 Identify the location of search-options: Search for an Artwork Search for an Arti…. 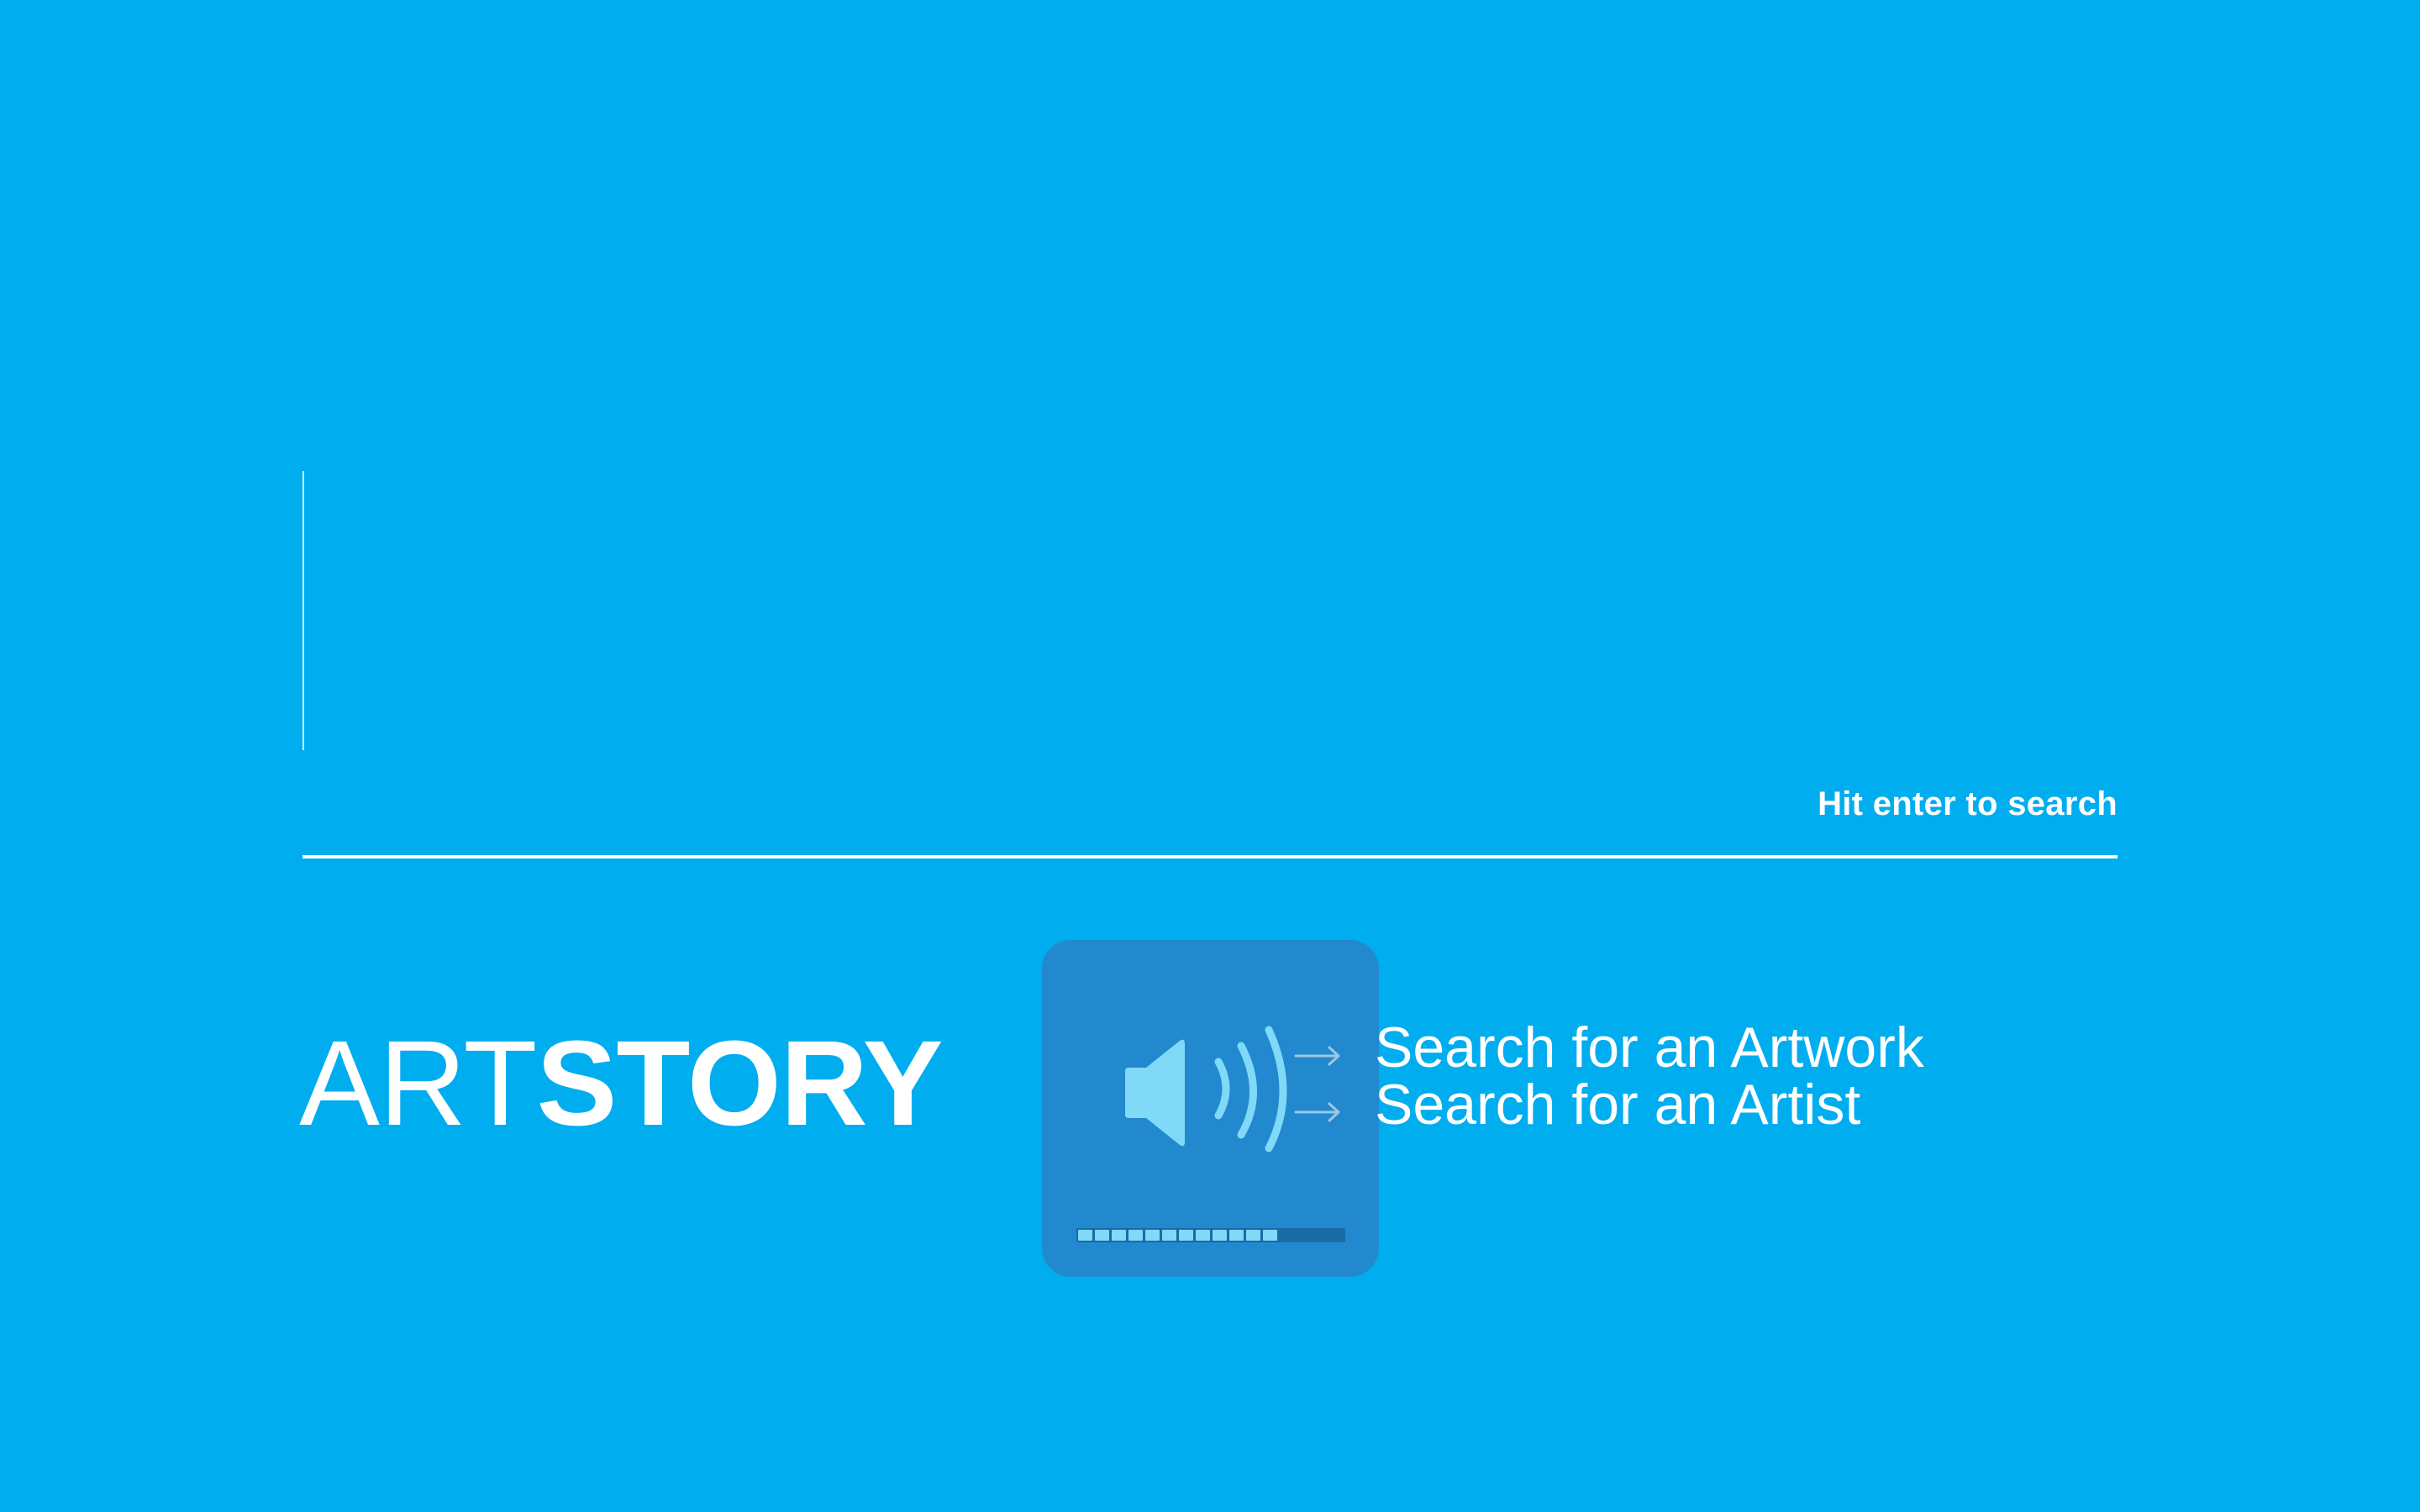
(1650, 1076).